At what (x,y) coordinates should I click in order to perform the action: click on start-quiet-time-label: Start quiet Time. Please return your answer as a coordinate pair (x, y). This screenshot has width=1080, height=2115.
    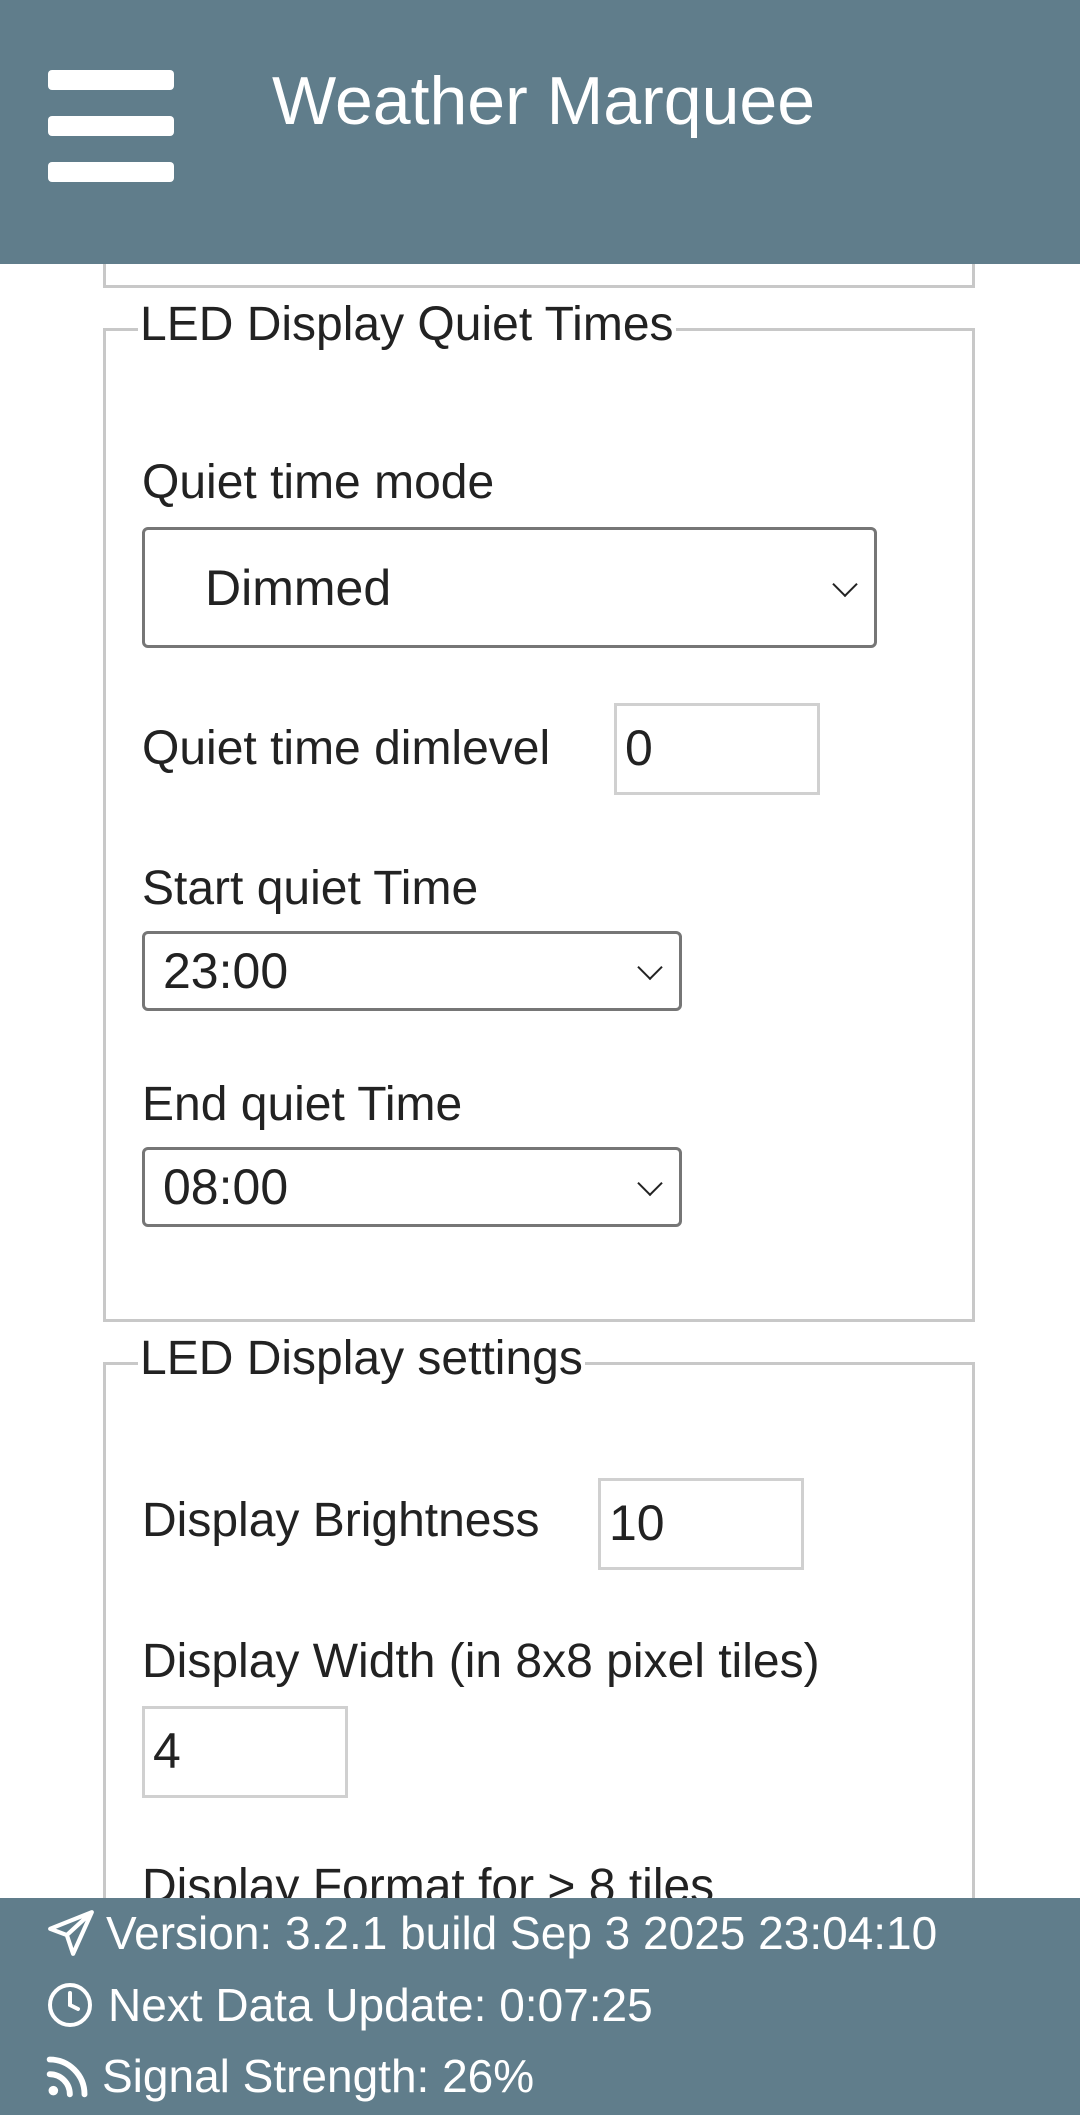
    Looking at the image, I should click on (310, 888).